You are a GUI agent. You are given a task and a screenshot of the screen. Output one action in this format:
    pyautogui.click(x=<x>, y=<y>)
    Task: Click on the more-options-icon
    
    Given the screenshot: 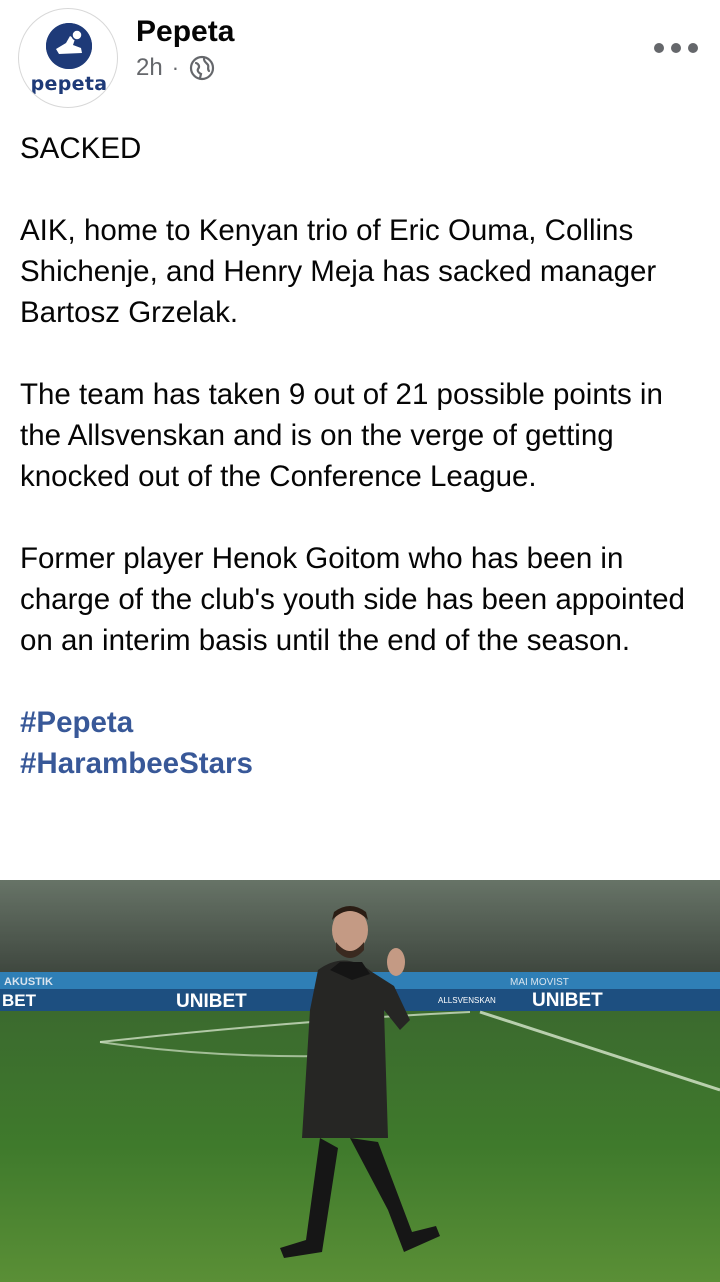 What is the action you would take?
    pyautogui.click(x=676, y=48)
    